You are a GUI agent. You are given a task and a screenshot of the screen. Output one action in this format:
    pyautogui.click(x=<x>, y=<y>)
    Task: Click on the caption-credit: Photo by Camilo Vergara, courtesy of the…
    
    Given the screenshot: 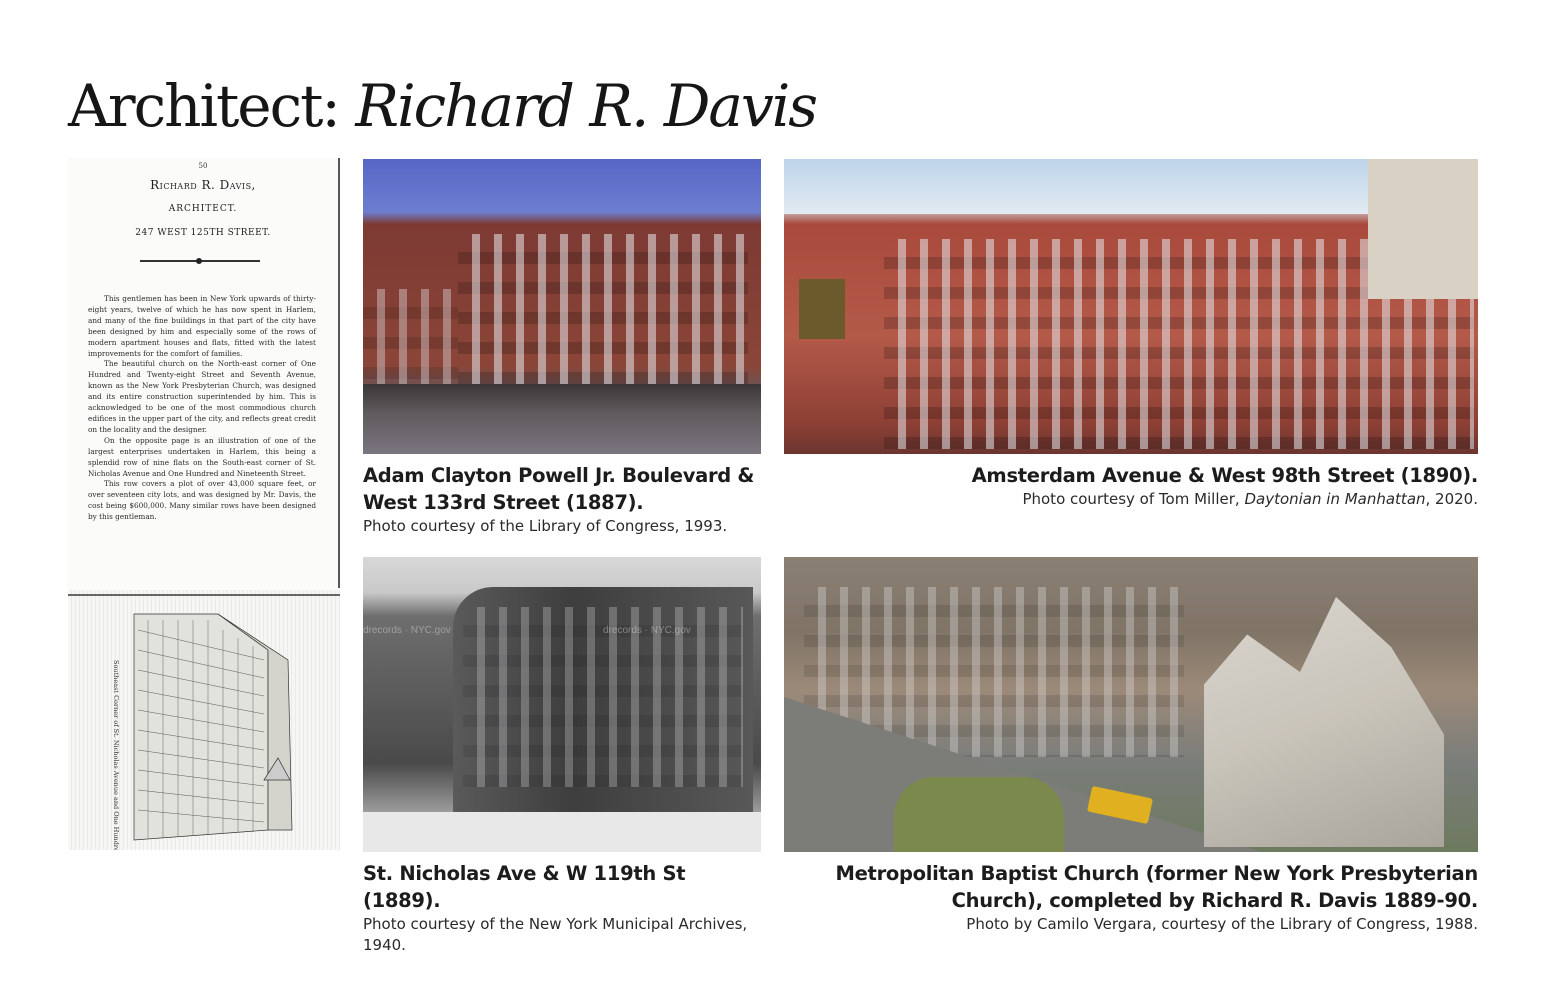 What is the action you would take?
    pyautogui.click(x=1222, y=924)
    